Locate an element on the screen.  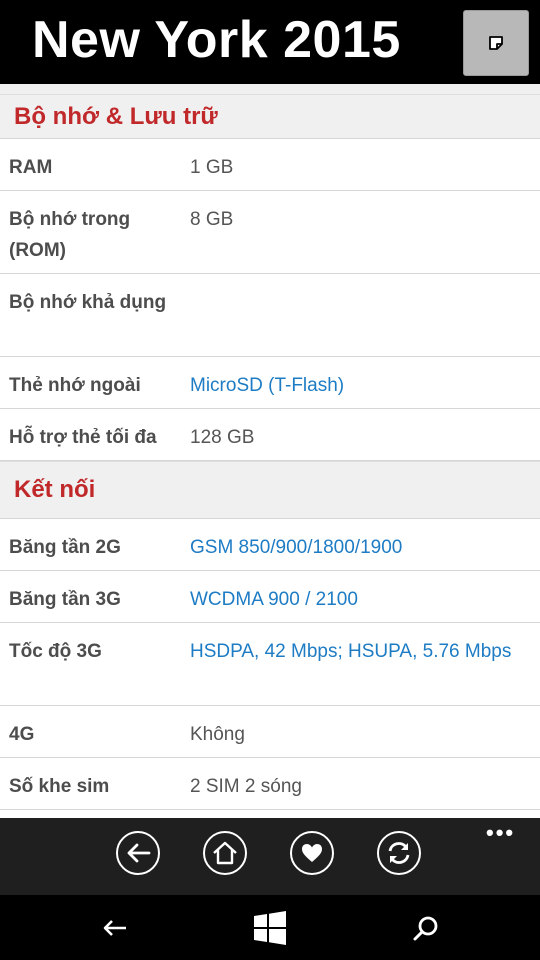
spec-value: 2 SIM 2 sóng is located at coordinates (246, 786).